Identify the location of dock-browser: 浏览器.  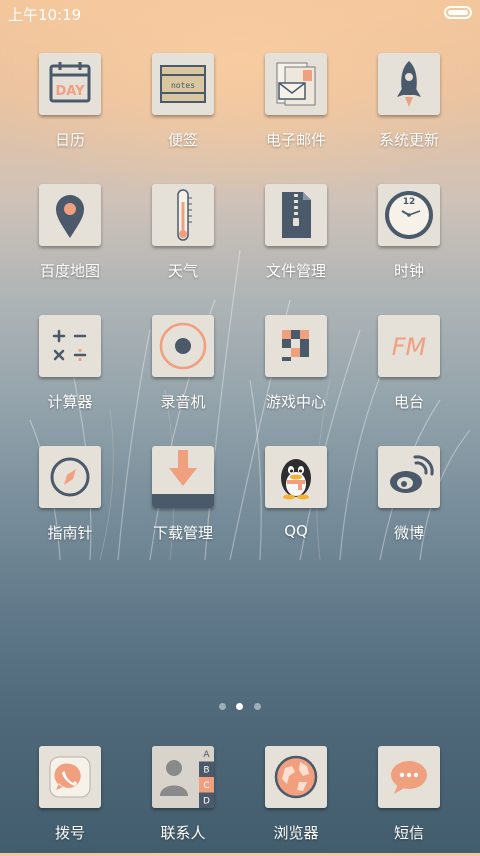
(296, 801).